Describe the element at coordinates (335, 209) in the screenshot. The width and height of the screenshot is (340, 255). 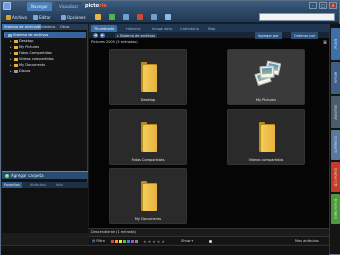
I see `rail-tab-enviar-web: Enviar Web` at that location.